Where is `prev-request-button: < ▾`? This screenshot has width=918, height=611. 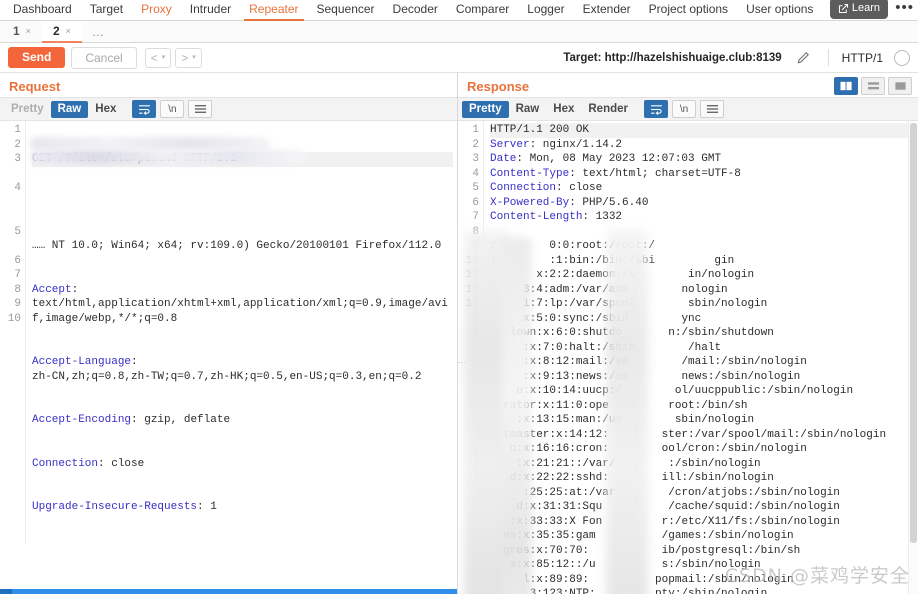 prev-request-button: < ▾ is located at coordinates (158, 57).